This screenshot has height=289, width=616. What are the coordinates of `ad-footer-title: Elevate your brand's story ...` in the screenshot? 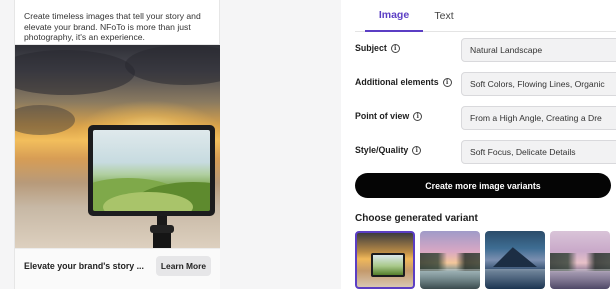 It's located at (84, 266).